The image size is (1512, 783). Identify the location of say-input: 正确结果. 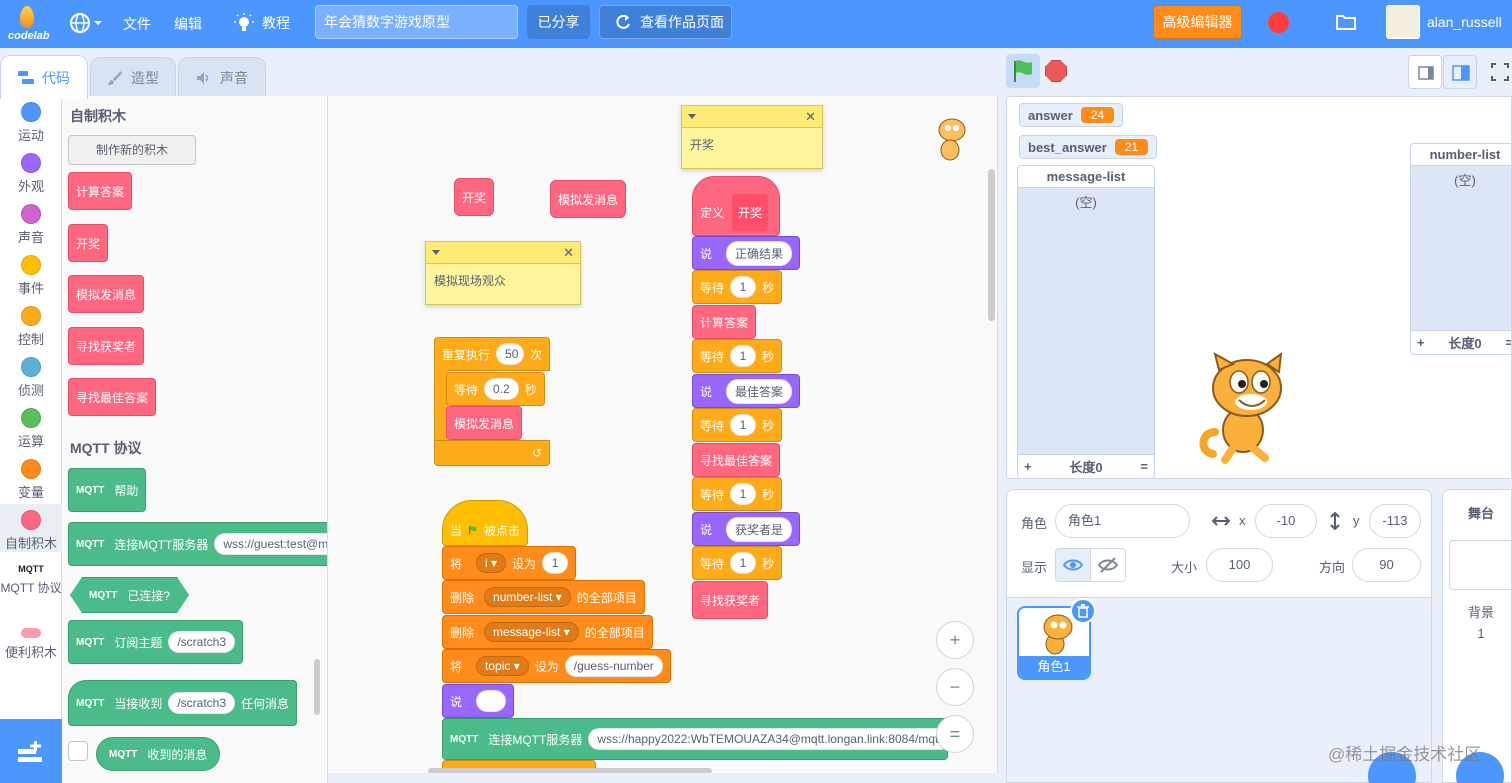
(759, 253).